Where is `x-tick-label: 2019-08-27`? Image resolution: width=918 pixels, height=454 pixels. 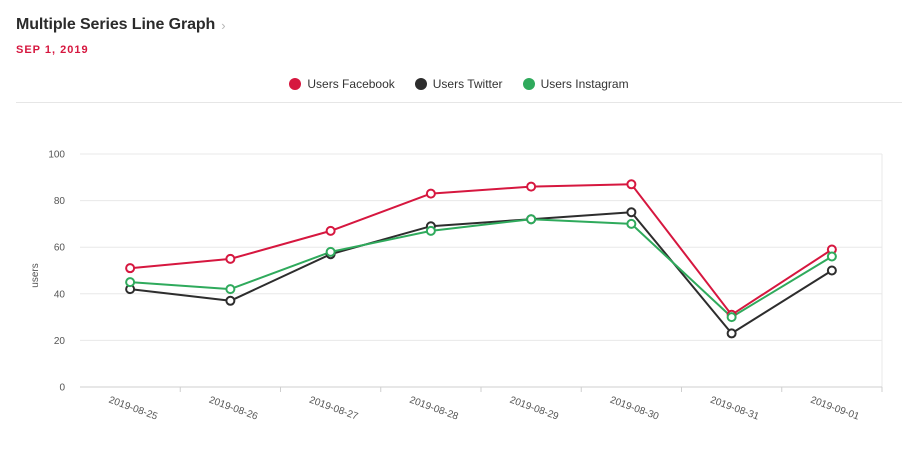
x-tick-label: 2019-08-27 is located at coordinates (334, 409).